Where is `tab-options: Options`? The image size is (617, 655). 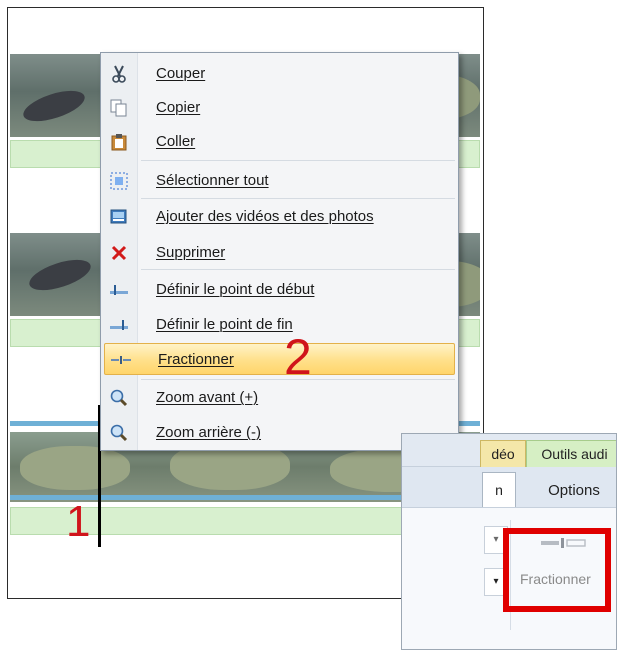 tab-options: Options is located at coordinates (574, 491).